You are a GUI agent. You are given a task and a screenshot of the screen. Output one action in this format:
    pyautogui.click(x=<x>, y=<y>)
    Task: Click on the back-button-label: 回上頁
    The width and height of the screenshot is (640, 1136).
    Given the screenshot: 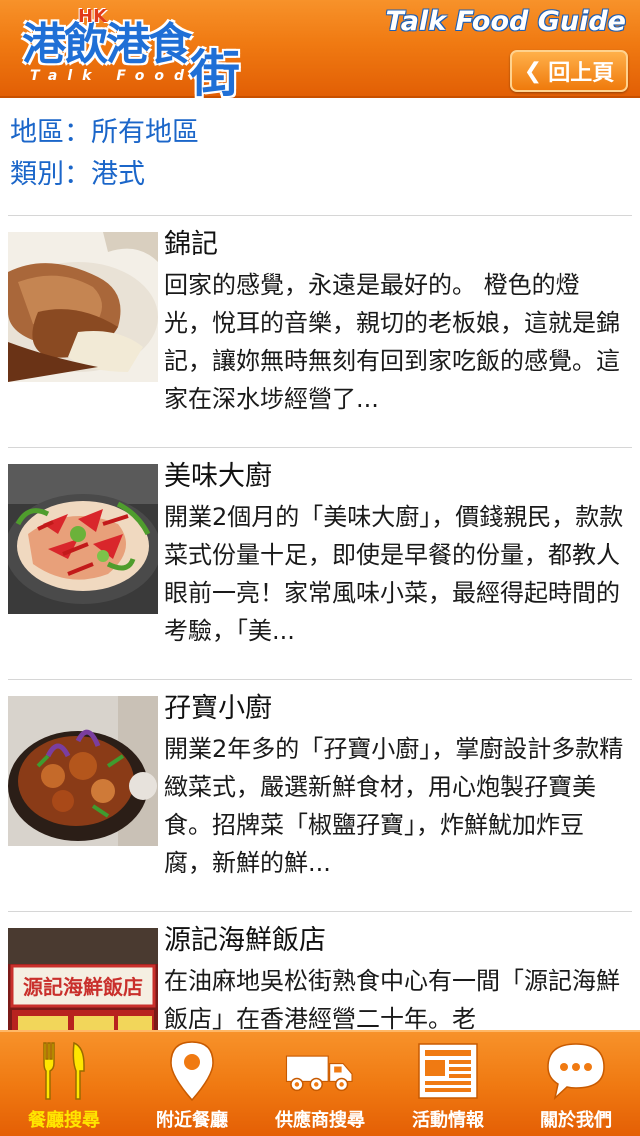 What is the action you would take?
    pyautogui.click(x=581, y=73)
    